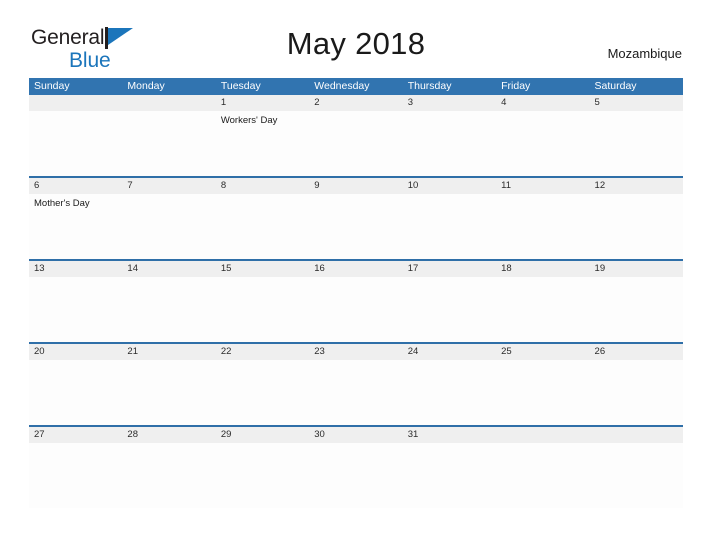 The height and width of the screenshot is (550, 712). Describe the element at coordinates (168, 435) in the screenshot. I see `day-number: 28` at that location.